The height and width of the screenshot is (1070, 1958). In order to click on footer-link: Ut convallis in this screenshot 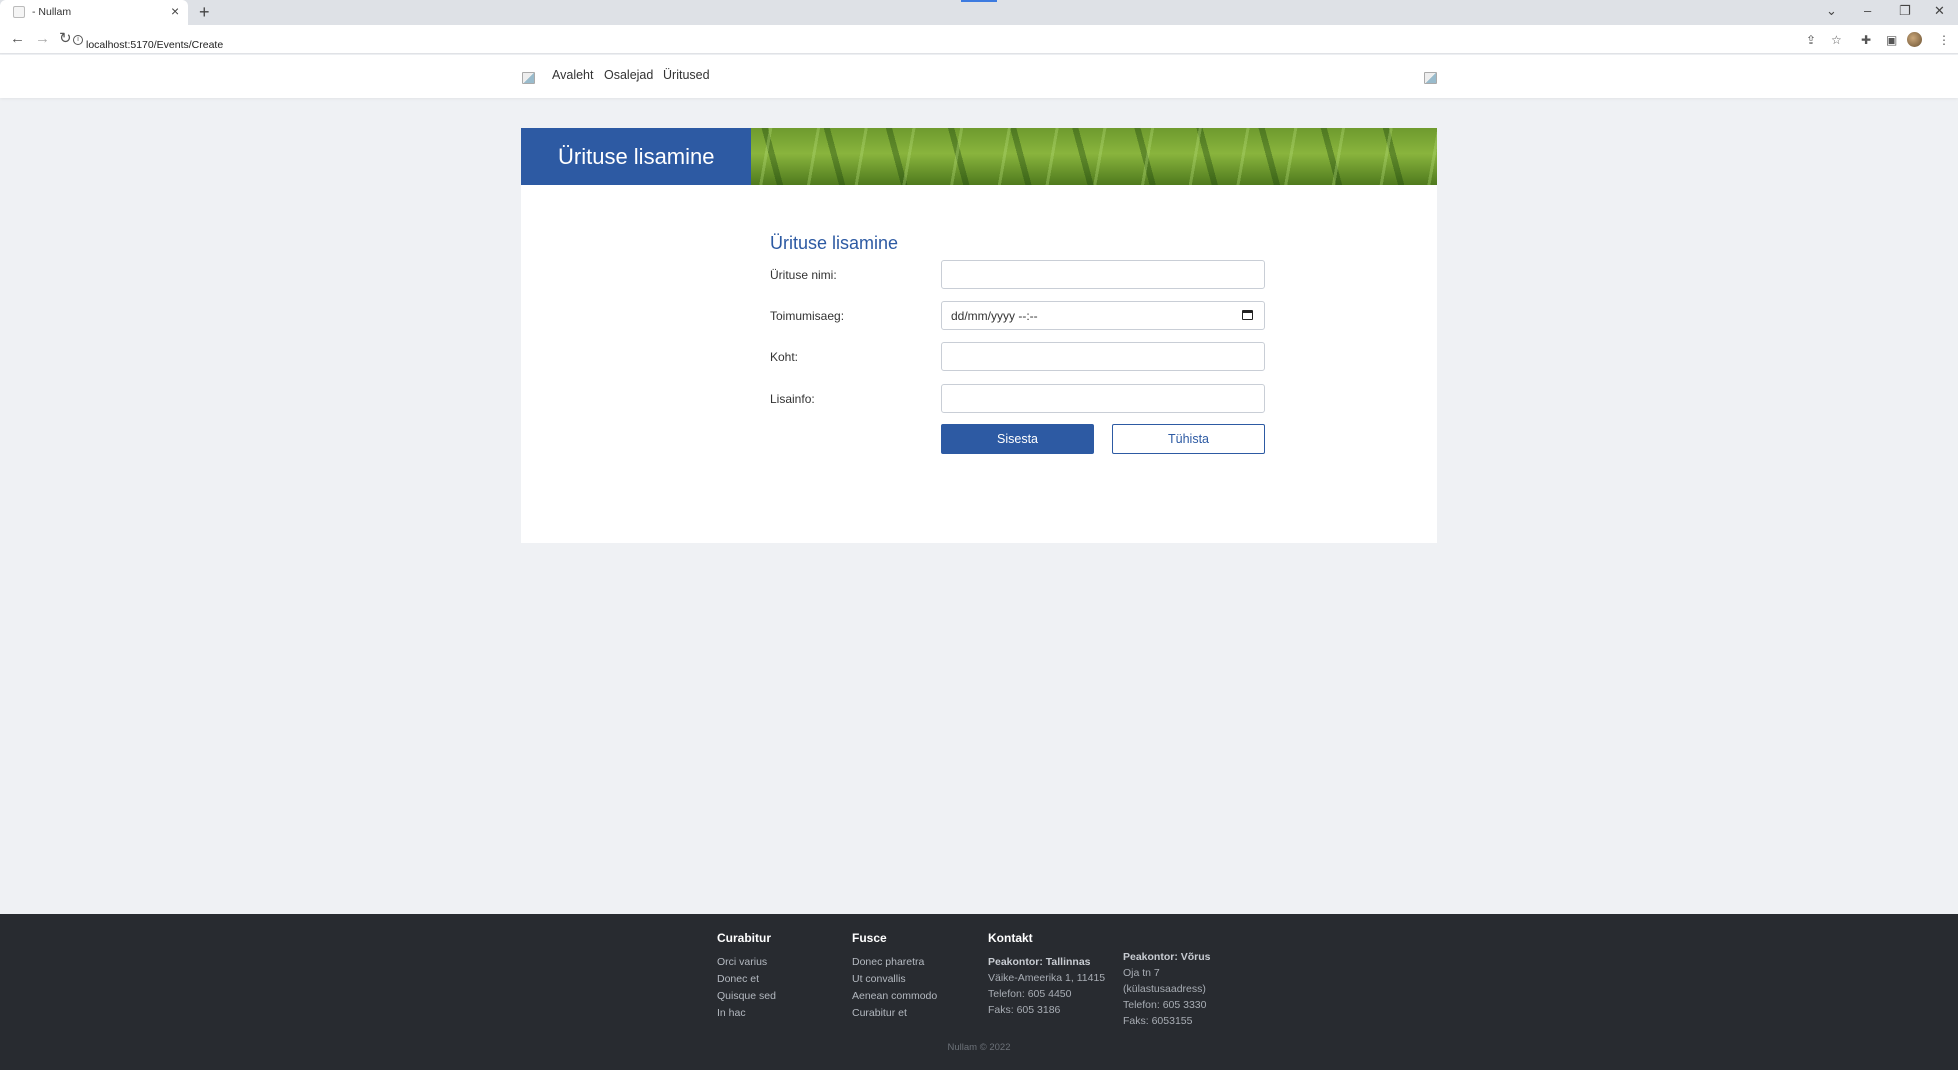, I will do `click(879, 979)`.